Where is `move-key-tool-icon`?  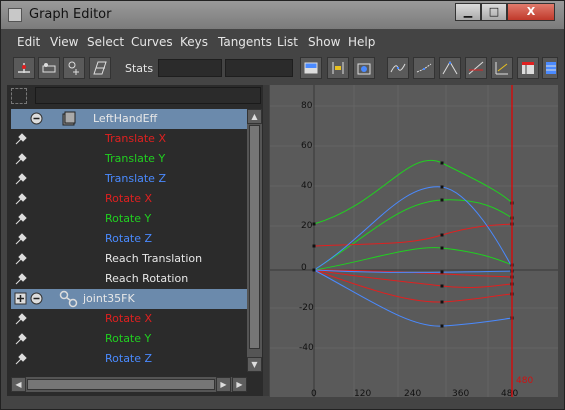
move-key-tool-icon is located at coordinates (24, 68).